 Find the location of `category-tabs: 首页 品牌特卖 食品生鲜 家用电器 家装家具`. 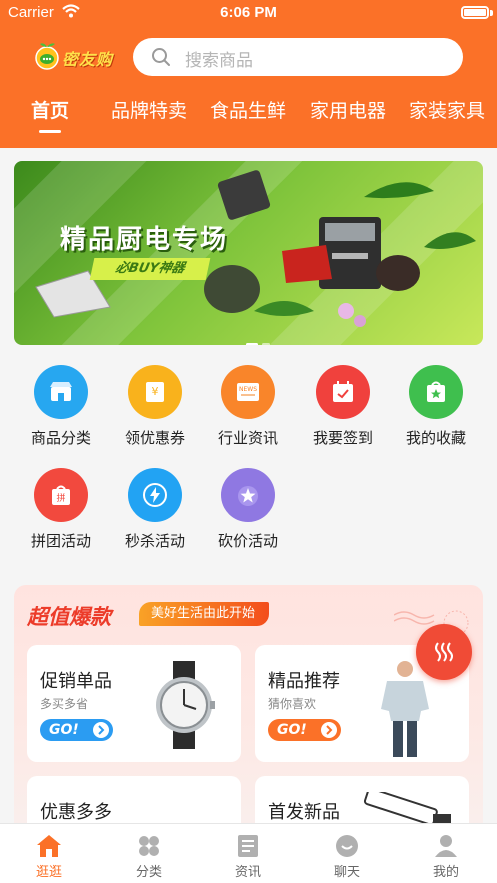

category-tabs: 首页 品牌特卖 食品生鲜 家用电器 家装家具 is located at coordinates (248, 115).